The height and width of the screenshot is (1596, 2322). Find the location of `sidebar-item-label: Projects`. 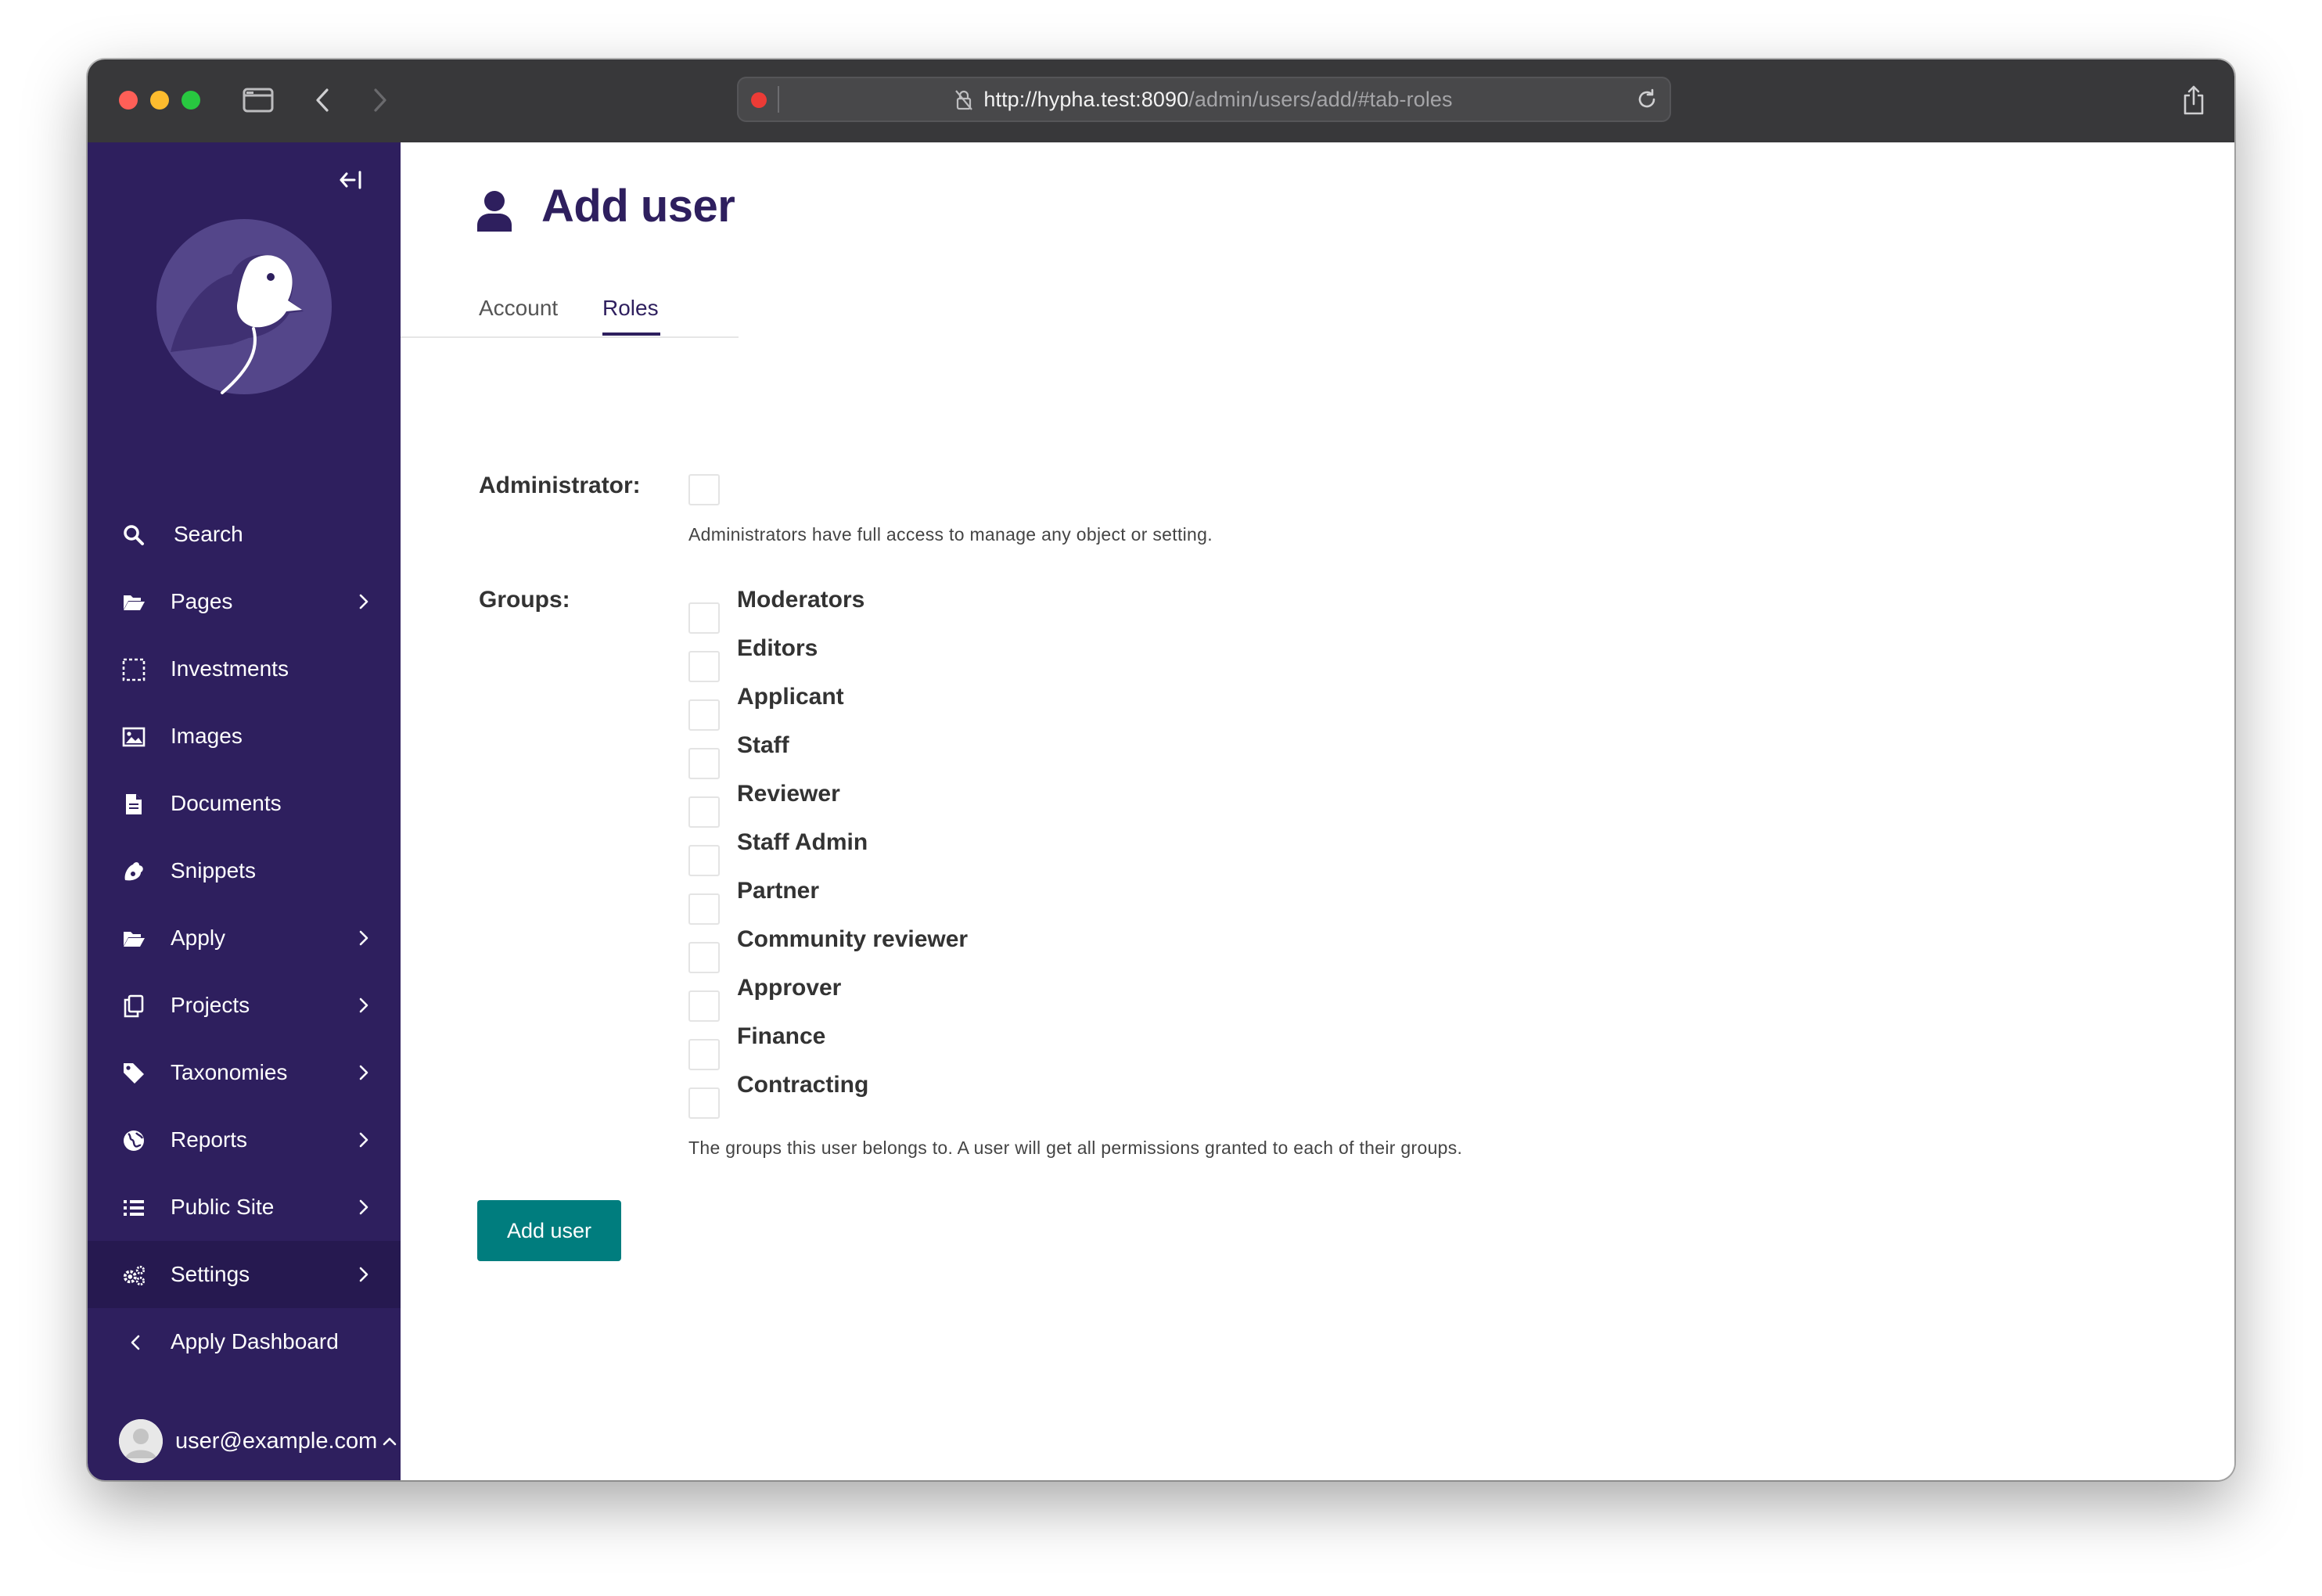

sidebar-item-label: Projects is located at coordinates (211, 1005).